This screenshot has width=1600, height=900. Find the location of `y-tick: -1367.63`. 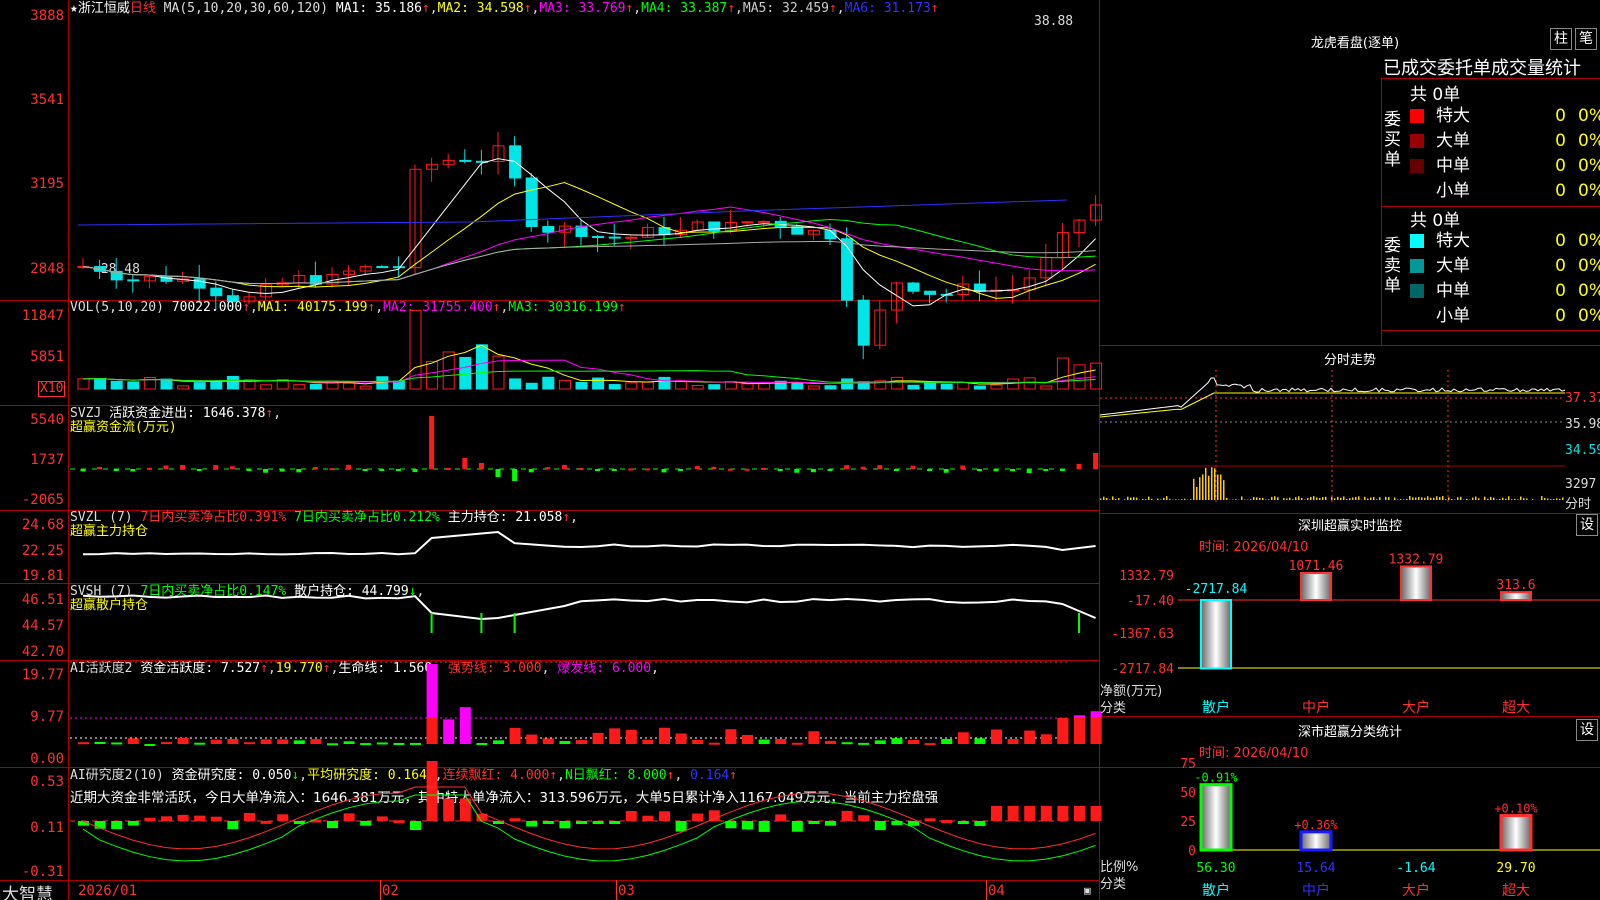

y-tick: -1367.63 is located at coordinates (1142, 634).